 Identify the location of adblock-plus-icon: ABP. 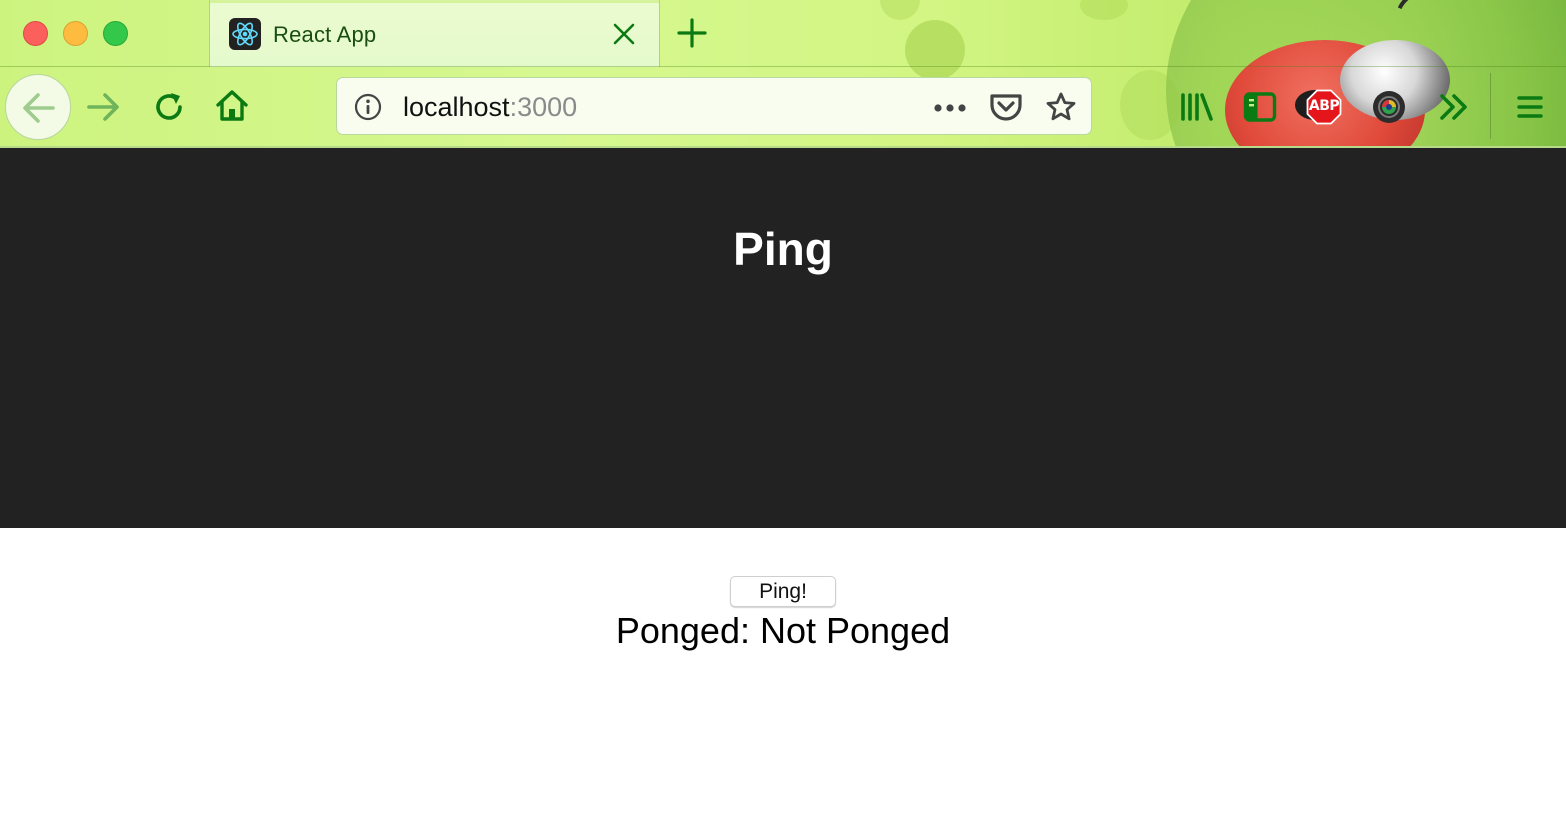
(1324, 107).